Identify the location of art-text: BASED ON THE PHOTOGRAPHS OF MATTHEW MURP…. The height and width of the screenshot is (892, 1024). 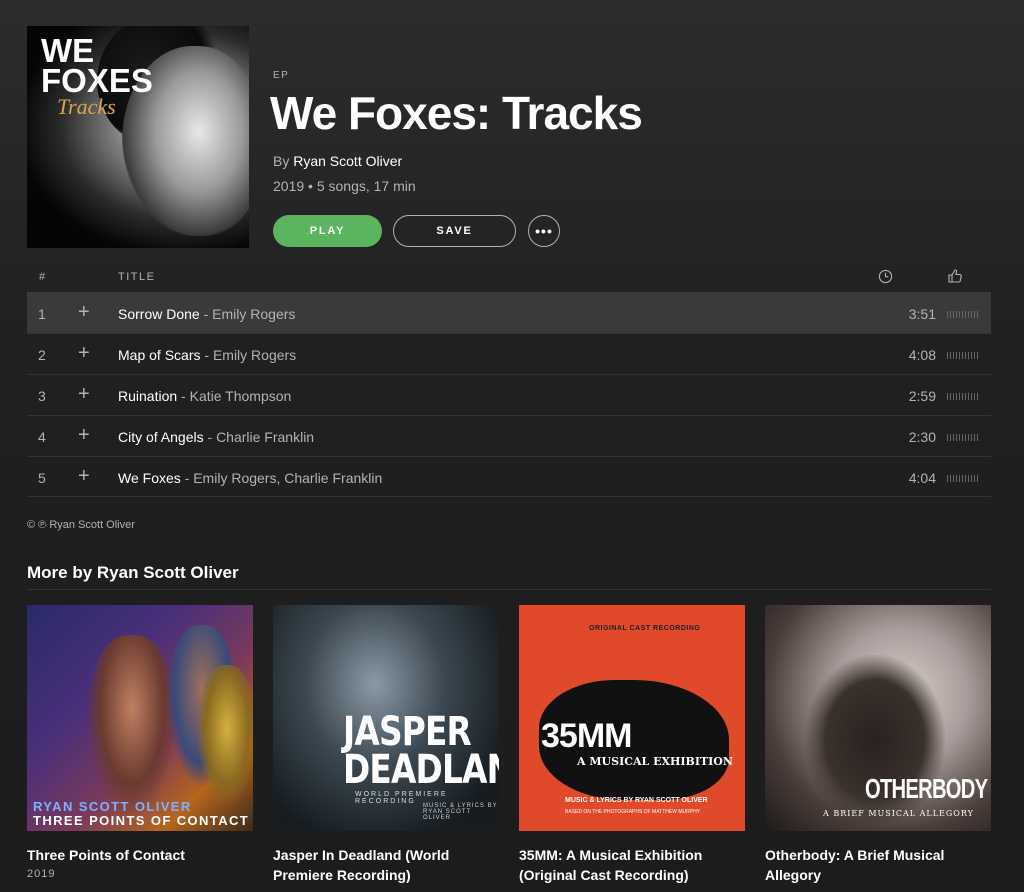
(633, 812).